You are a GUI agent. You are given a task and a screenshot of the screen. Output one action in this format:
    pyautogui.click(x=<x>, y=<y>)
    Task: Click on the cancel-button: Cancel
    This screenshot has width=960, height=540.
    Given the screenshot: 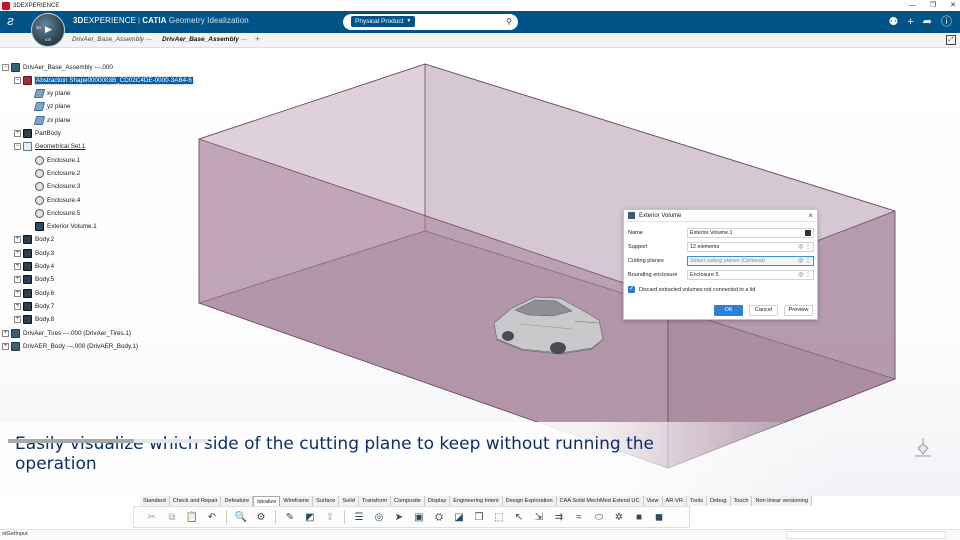 What is the action you would take?
    pyautogui.click(x=763, y=310)
    